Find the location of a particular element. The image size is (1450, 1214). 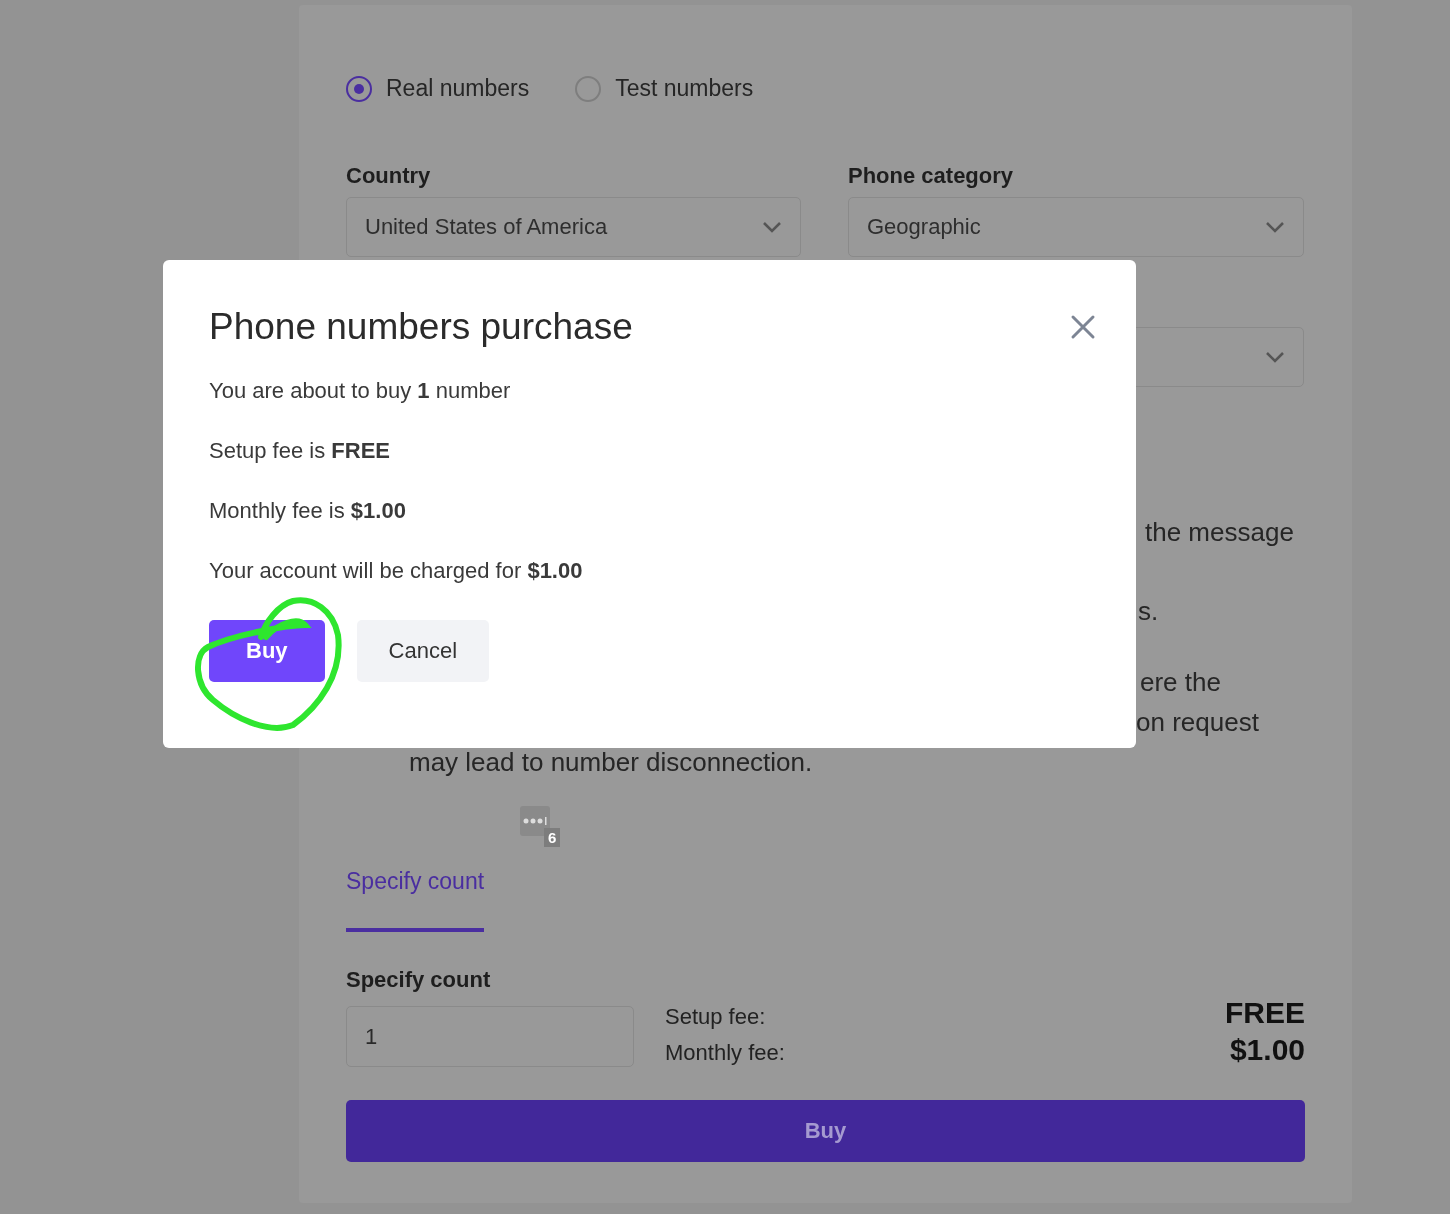

fee-label: Monthly fee: is located at coordinates (725, 1053).